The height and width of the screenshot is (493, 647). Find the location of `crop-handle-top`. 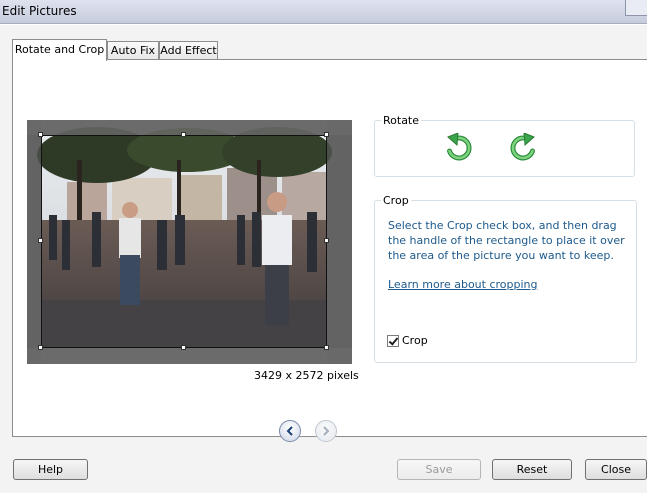

crop-handle-top is located at coordinates (183, 134).